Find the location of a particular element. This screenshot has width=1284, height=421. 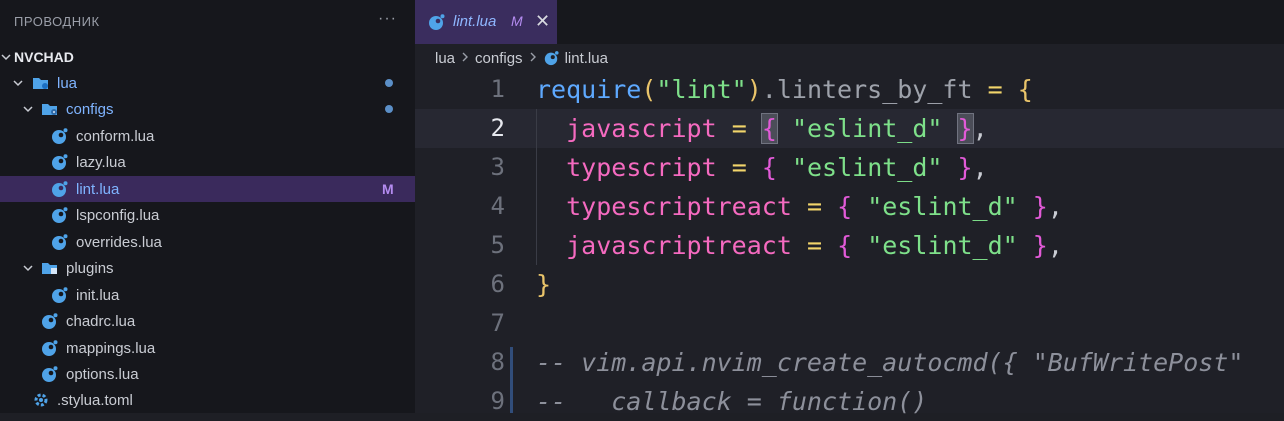

line-number: 2 is located at coordinates (497, 128).